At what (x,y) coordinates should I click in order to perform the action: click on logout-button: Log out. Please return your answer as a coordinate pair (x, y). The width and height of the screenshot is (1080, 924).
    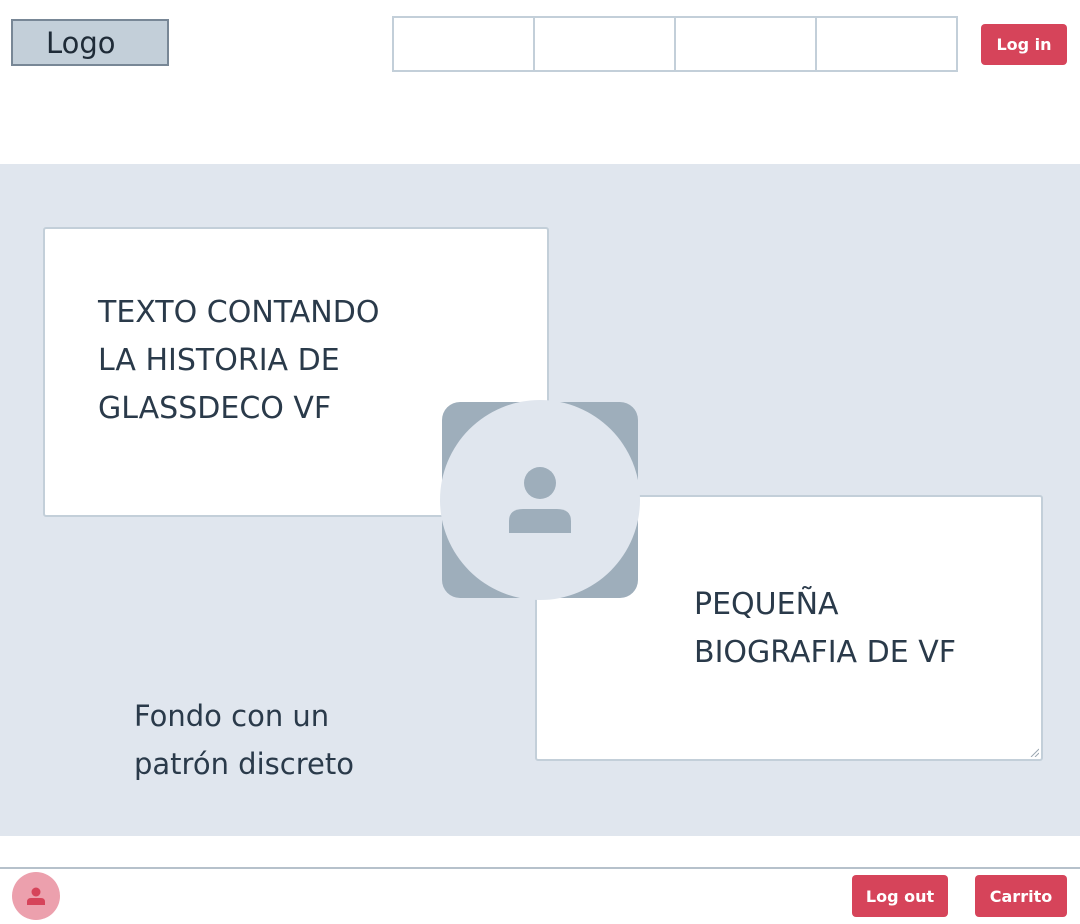
    Looking at the image, I should click on (900, 896).